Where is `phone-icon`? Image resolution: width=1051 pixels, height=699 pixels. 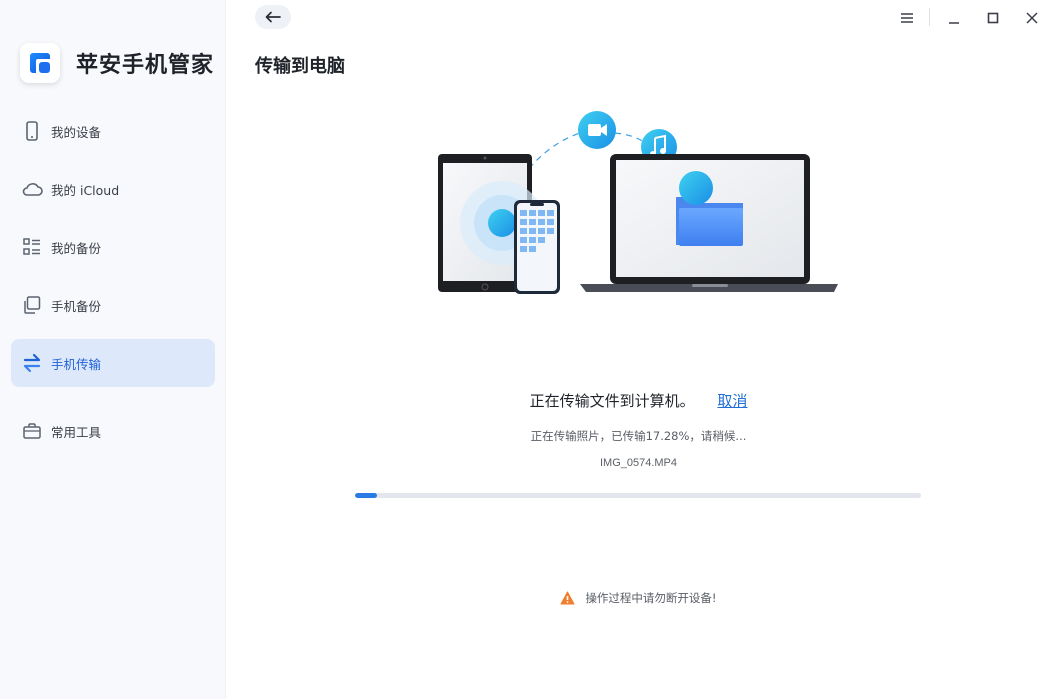
phone-icon is located at coordinates (32, 131).